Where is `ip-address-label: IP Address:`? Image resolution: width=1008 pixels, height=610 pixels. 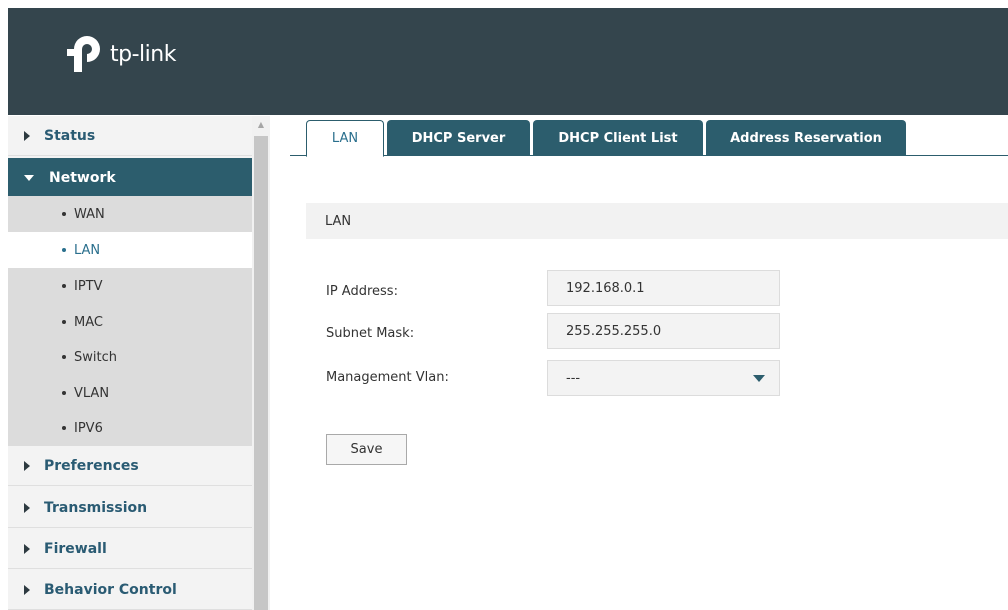
ip-address-label: IP Address: is located at coordinates (362, 291).